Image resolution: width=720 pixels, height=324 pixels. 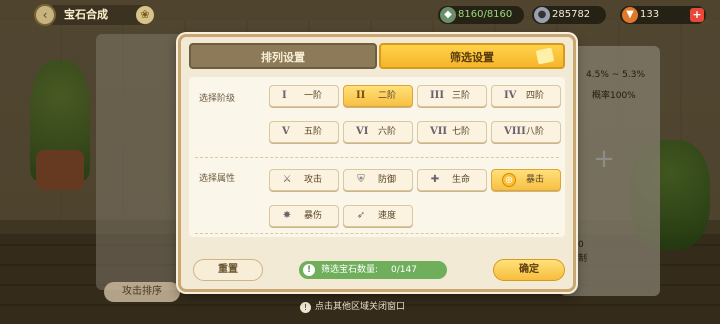 I want to click on attr-chip-label: 速度, so click(x=387, y=216).